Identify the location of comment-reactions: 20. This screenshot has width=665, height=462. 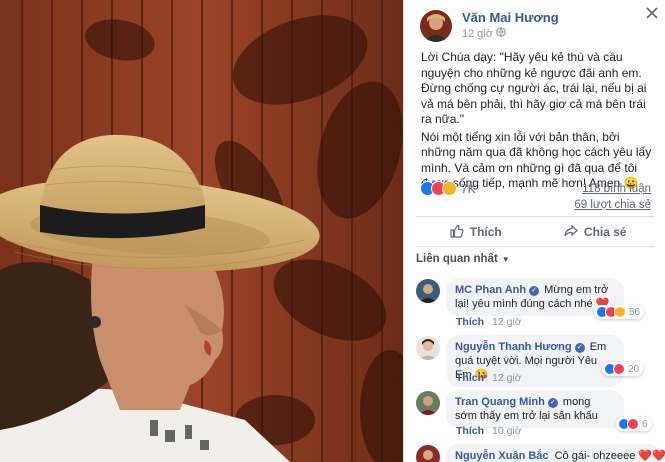
(623, 369).